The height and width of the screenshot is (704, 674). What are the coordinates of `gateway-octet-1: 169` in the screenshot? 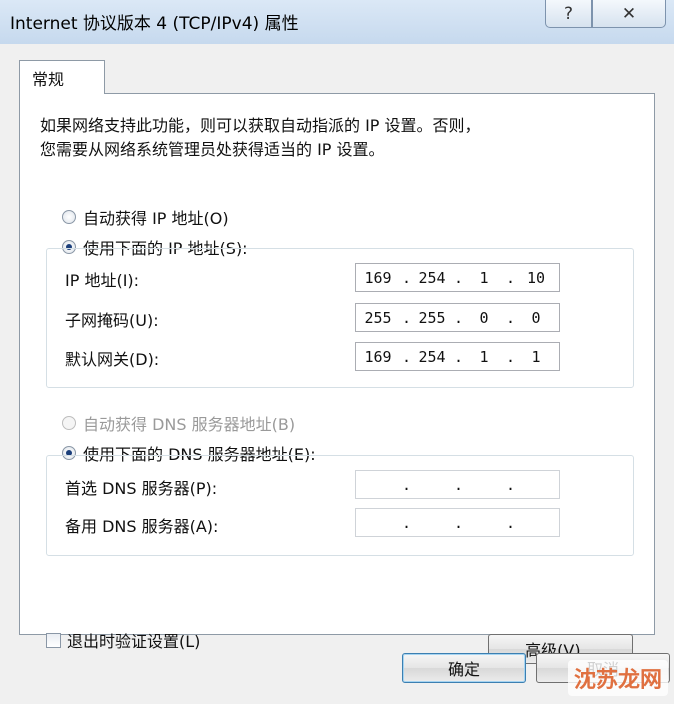 It's located at (378, 357).